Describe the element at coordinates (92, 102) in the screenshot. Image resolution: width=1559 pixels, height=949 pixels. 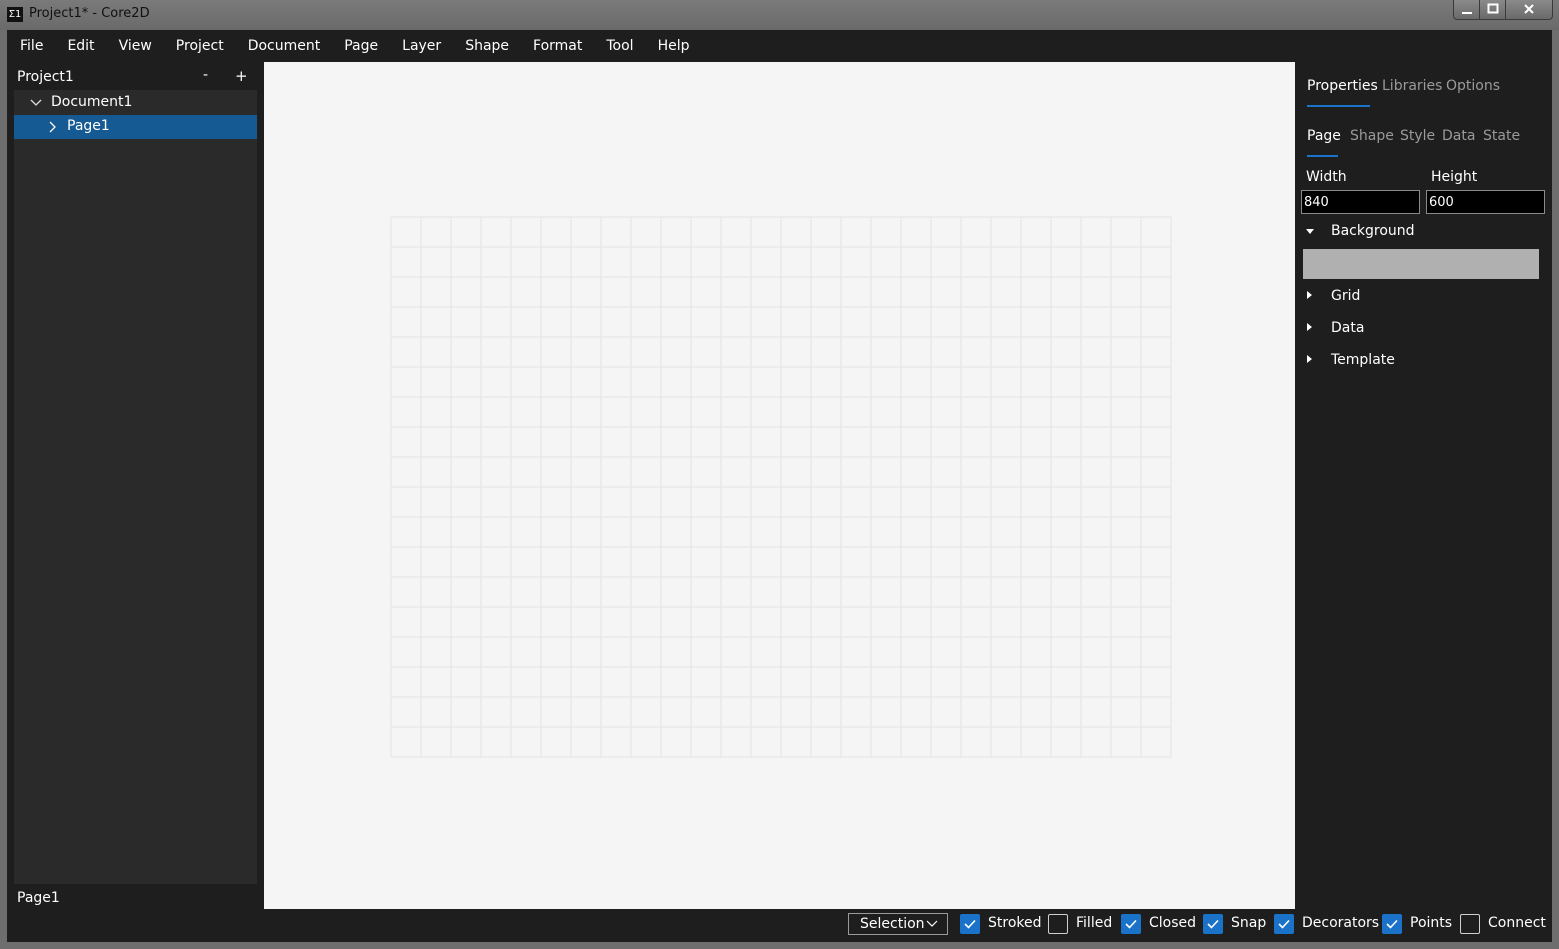
I see `document-label: Document1` at that location.